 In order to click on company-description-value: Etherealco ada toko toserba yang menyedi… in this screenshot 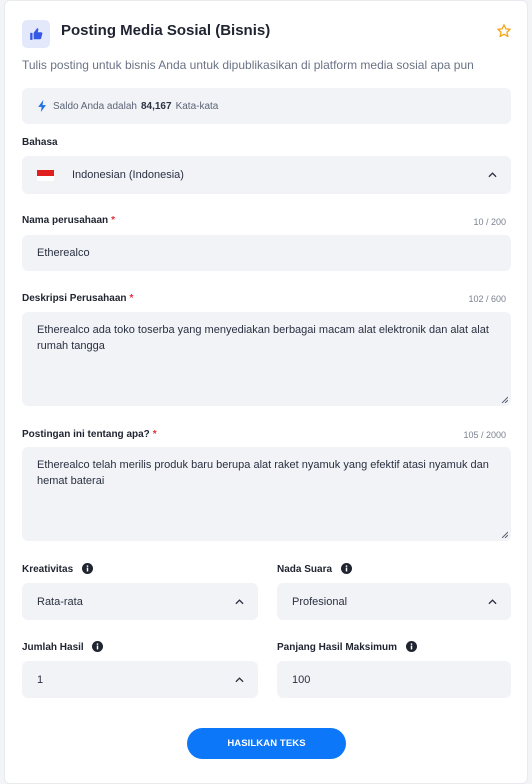, I will do `click(263, 338)`.